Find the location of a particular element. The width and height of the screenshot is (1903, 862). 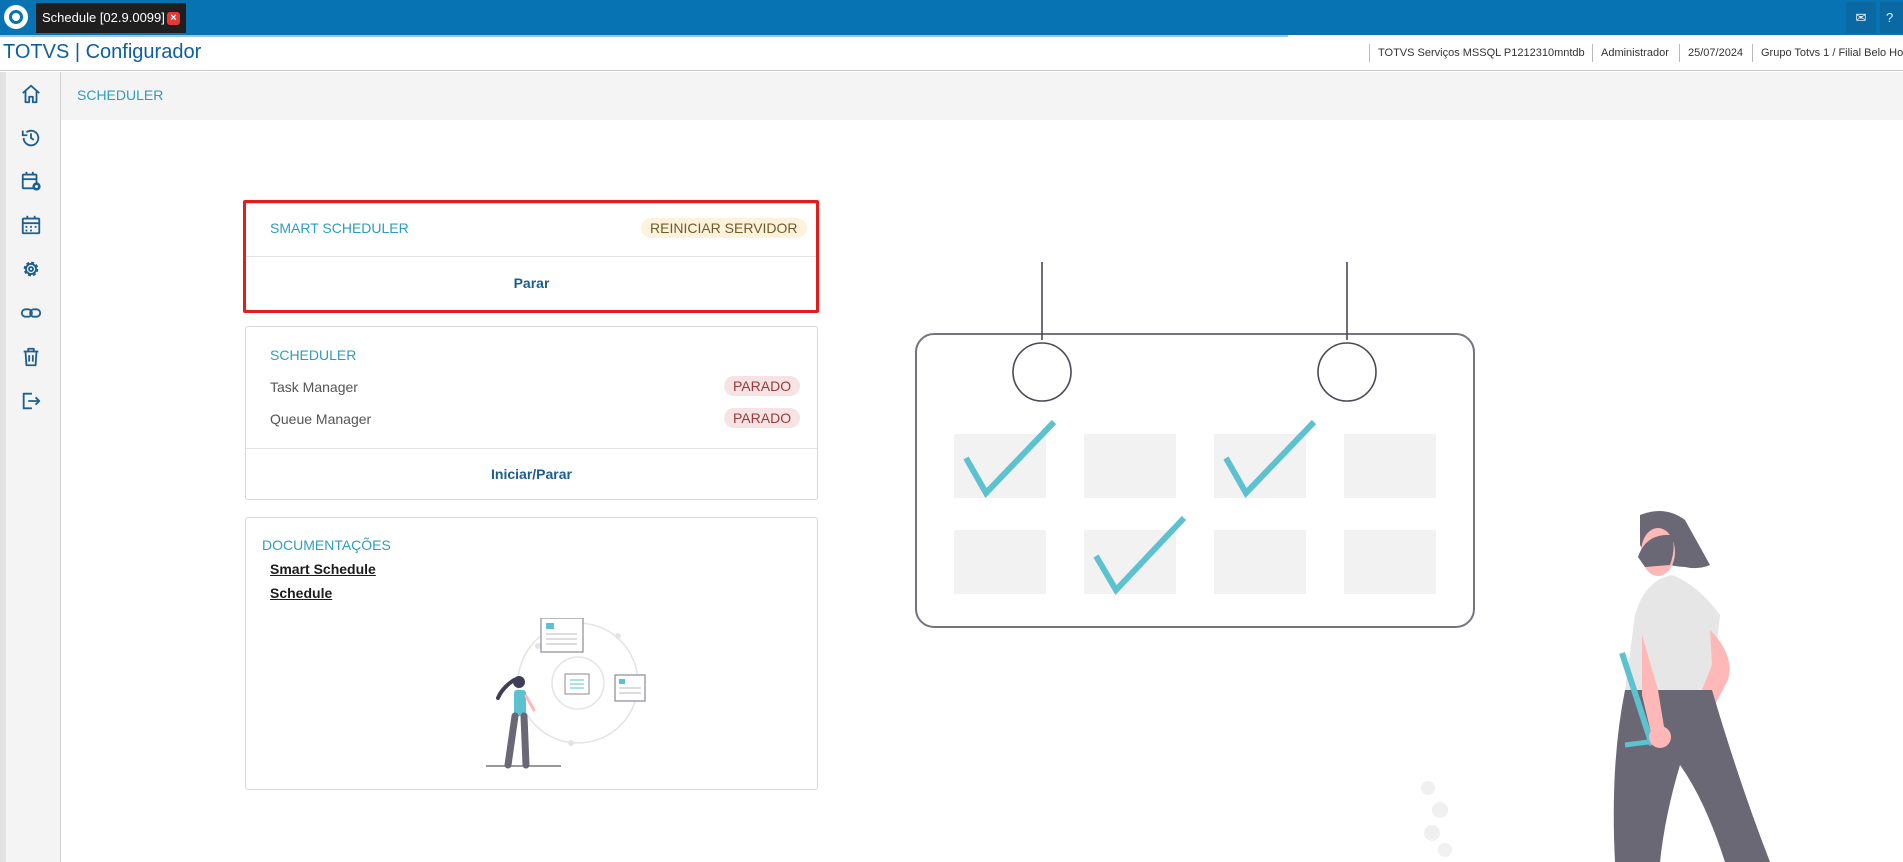

calendar-illustration is located at coordinates (1195, 445).